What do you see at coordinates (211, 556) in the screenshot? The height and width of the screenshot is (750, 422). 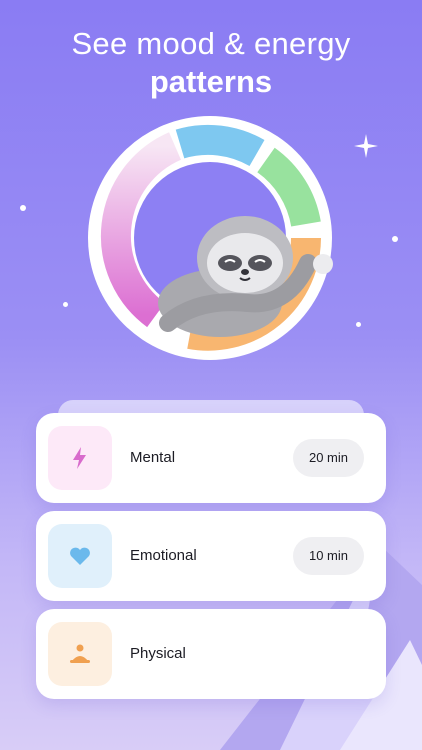 I see `list-item-emotional: Emotional 10 min` at bounding box center [211, 556].